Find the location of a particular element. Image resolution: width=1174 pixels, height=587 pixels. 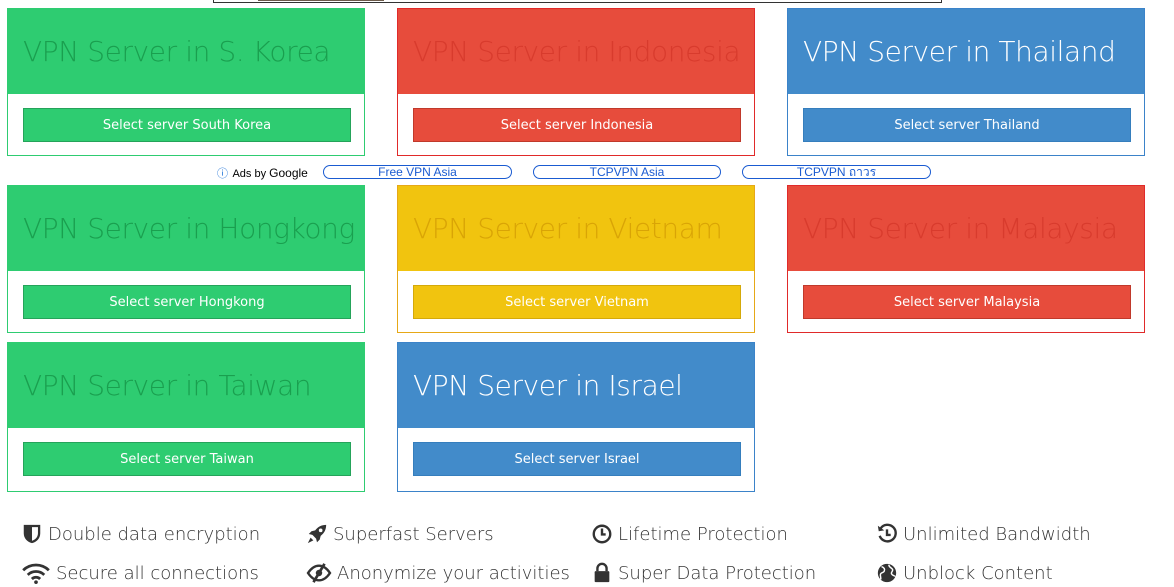

feature-anonymize-activities: Anonymize your activities is located at coordinates (437, 573).